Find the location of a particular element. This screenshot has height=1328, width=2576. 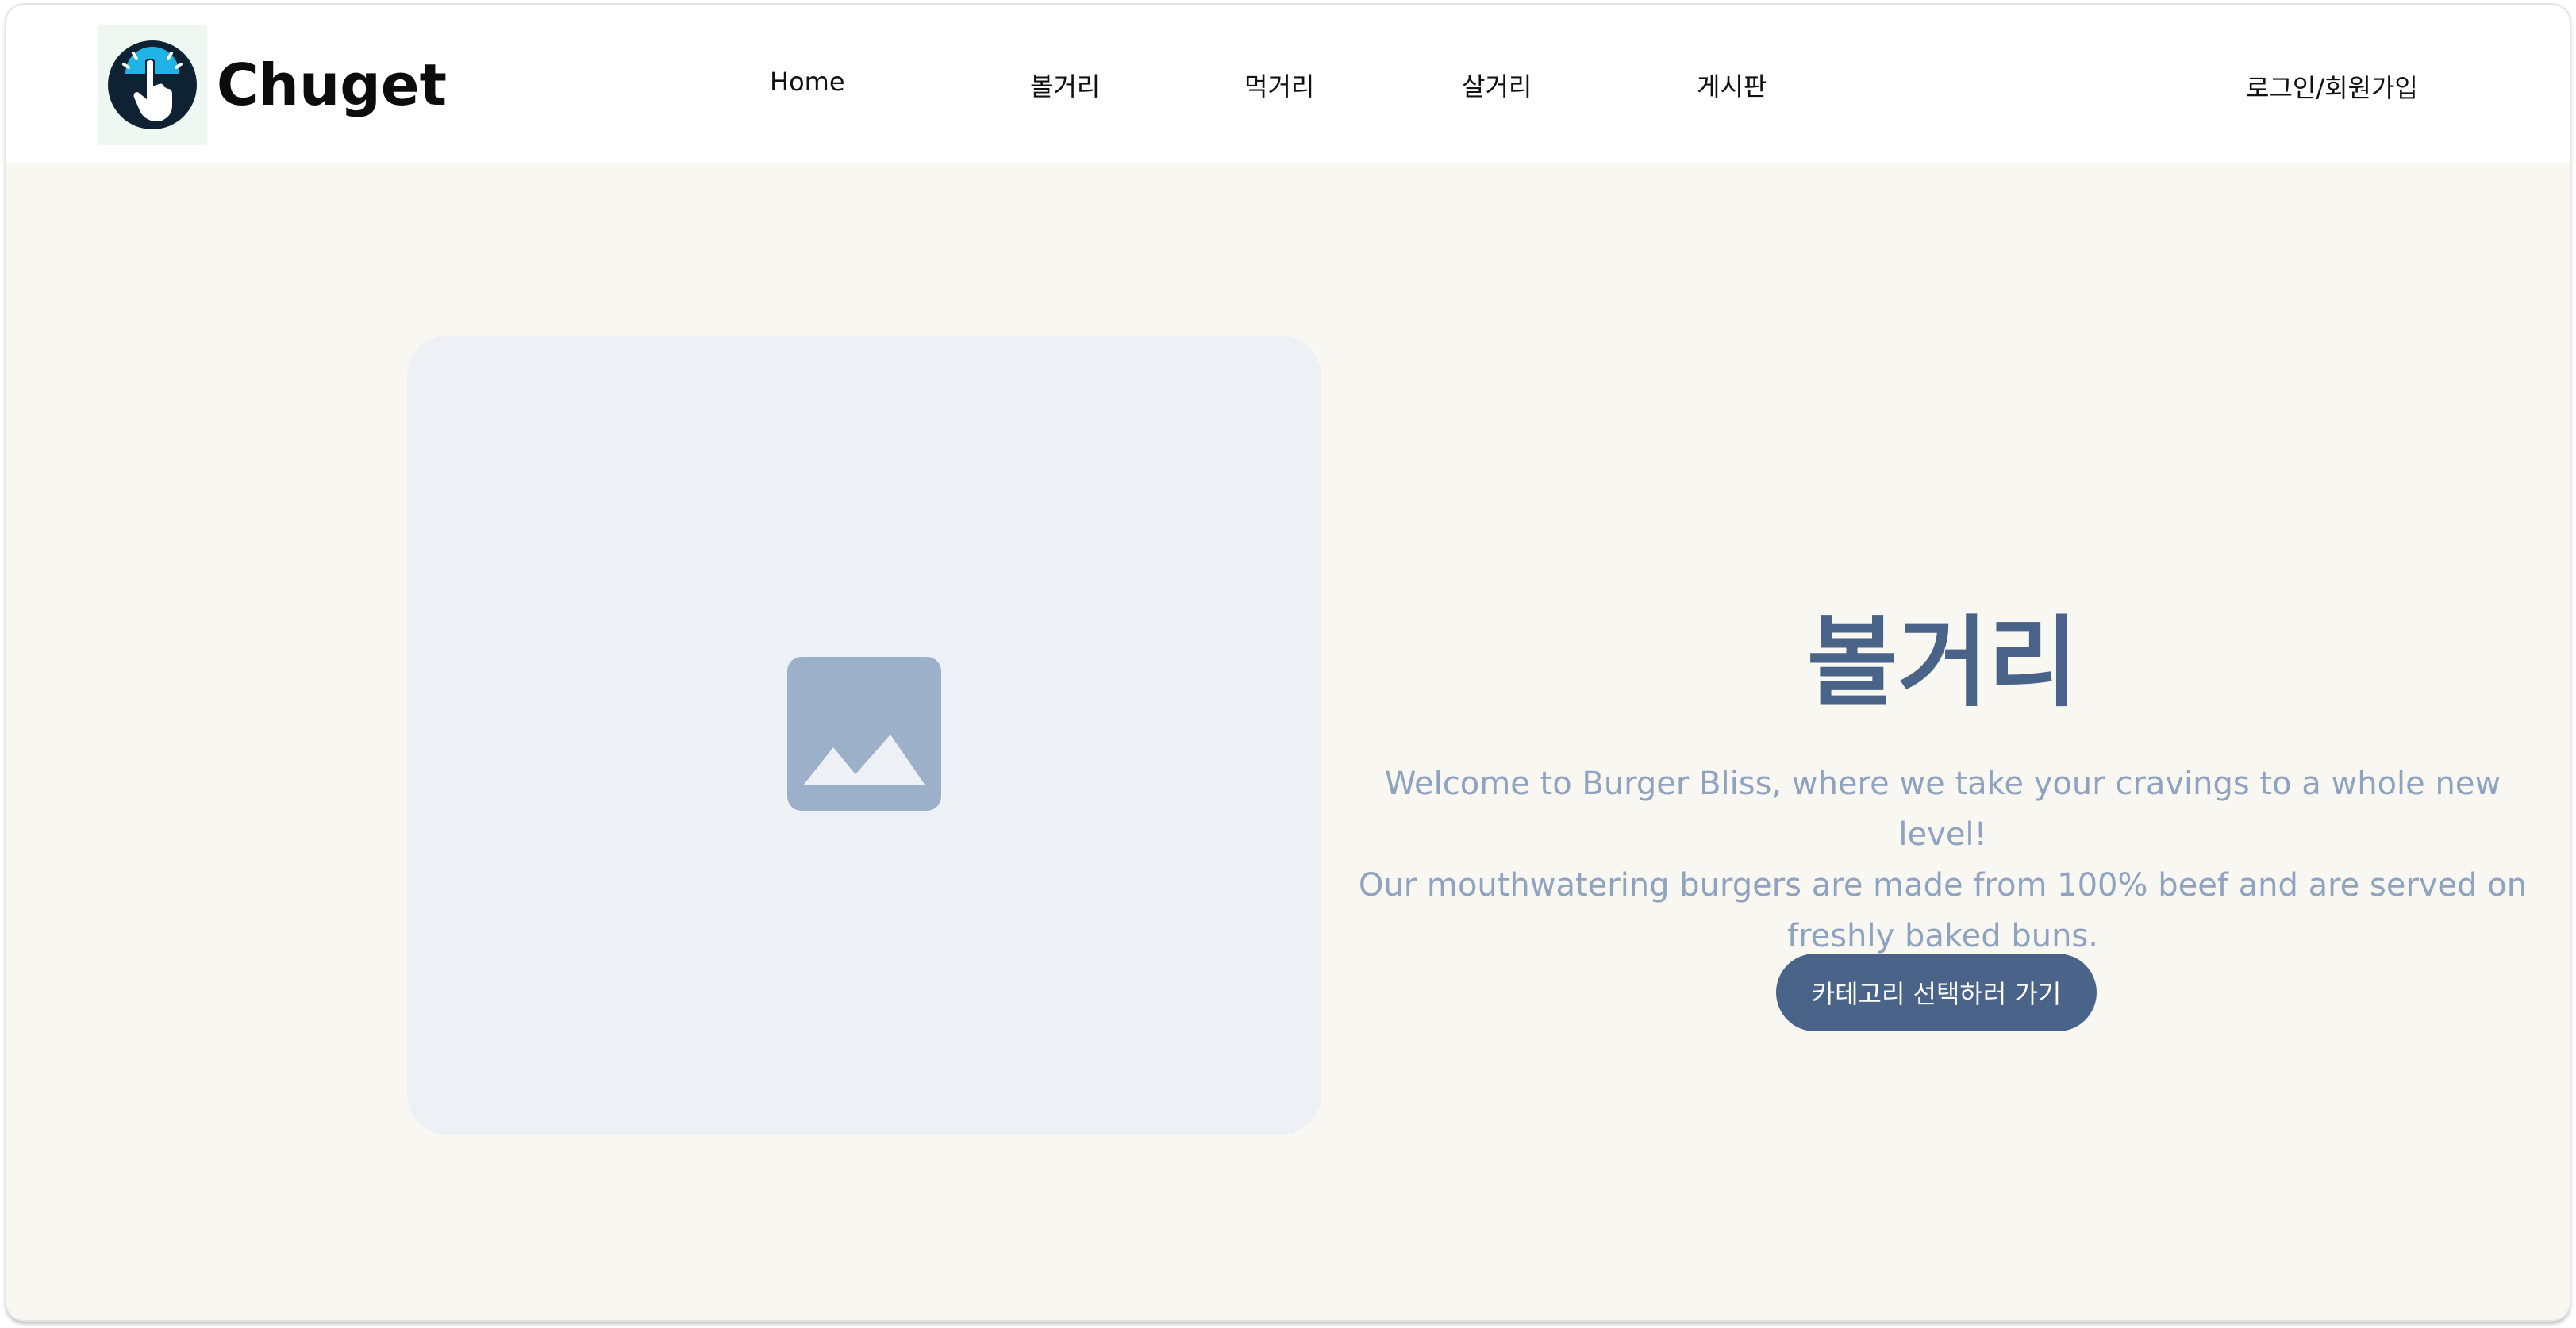

nav-item-home: Home is located at coordinates (807, 82).